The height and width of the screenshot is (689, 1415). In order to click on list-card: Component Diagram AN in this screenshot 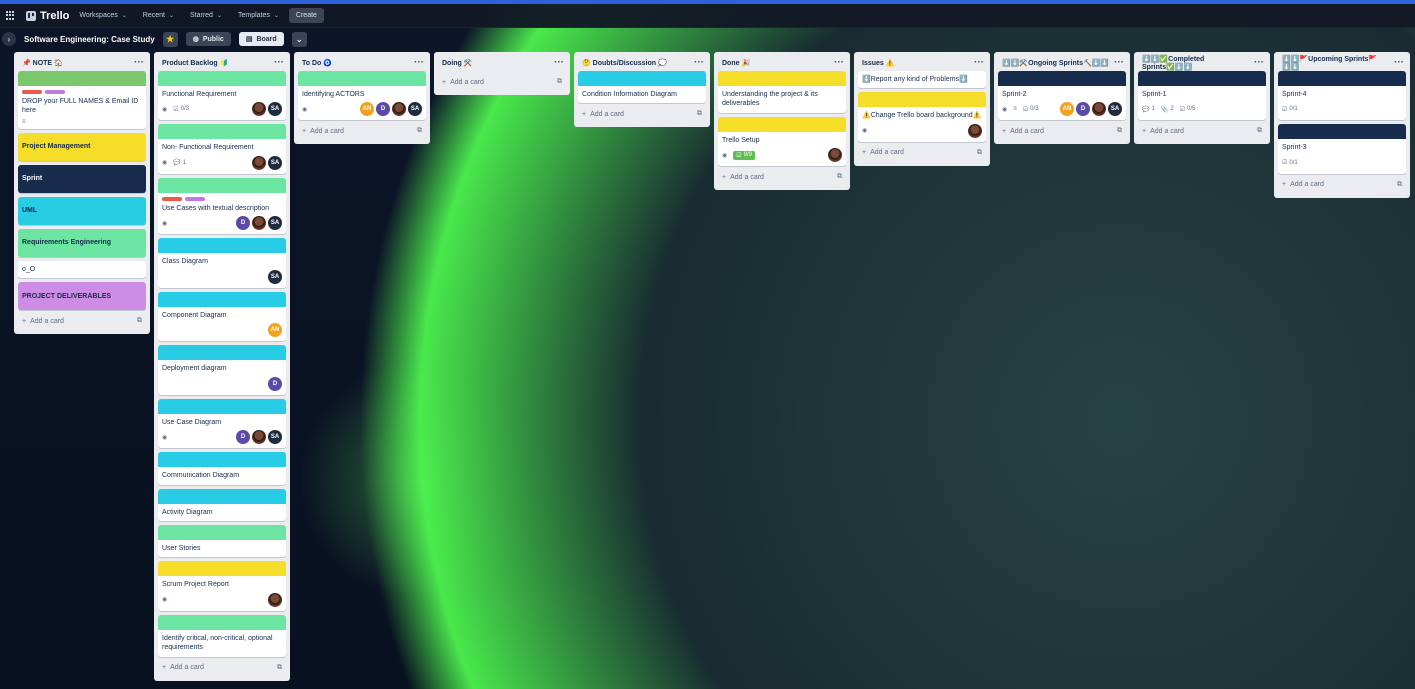, I will do `click(222, 316)`.